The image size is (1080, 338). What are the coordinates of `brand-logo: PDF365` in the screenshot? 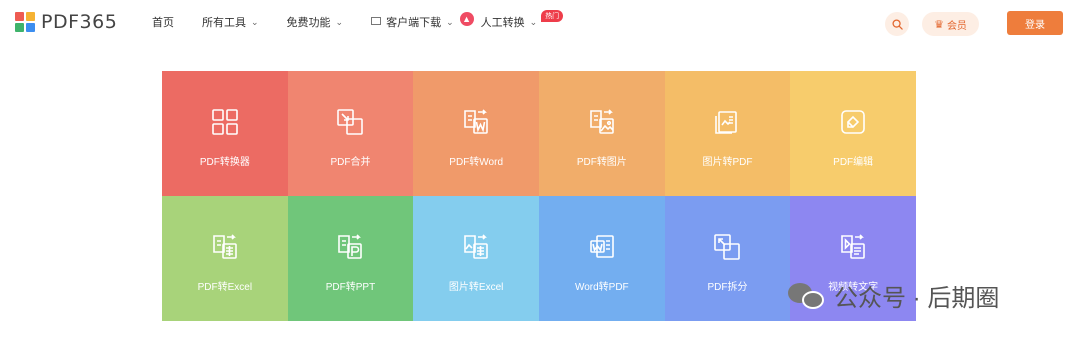 It's located at (66, 22).